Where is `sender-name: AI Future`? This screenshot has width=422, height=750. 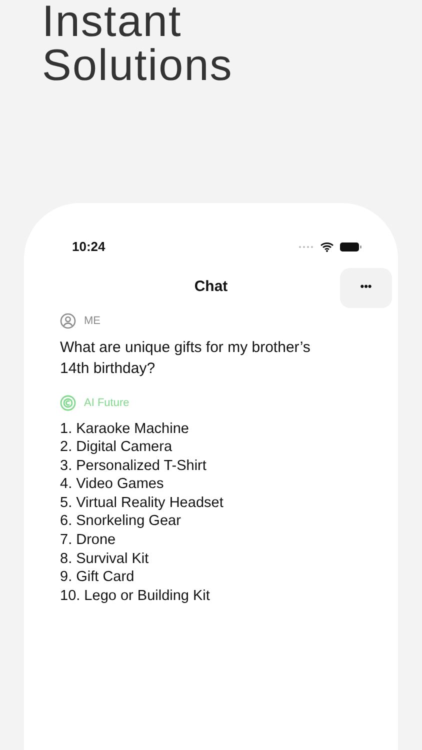
sender-name: AI Future is located at coordinates (107, 403).